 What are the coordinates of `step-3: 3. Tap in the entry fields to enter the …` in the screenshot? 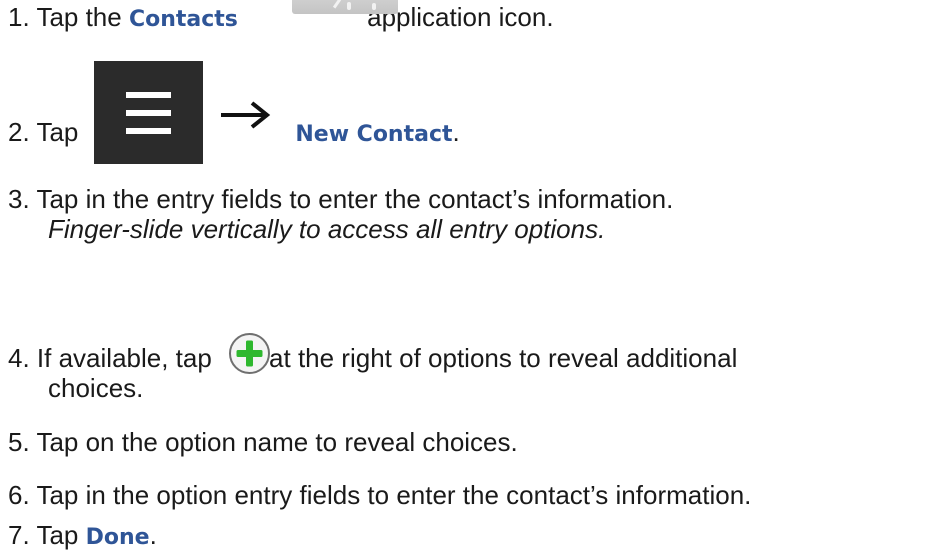 It's located at (340, 199).